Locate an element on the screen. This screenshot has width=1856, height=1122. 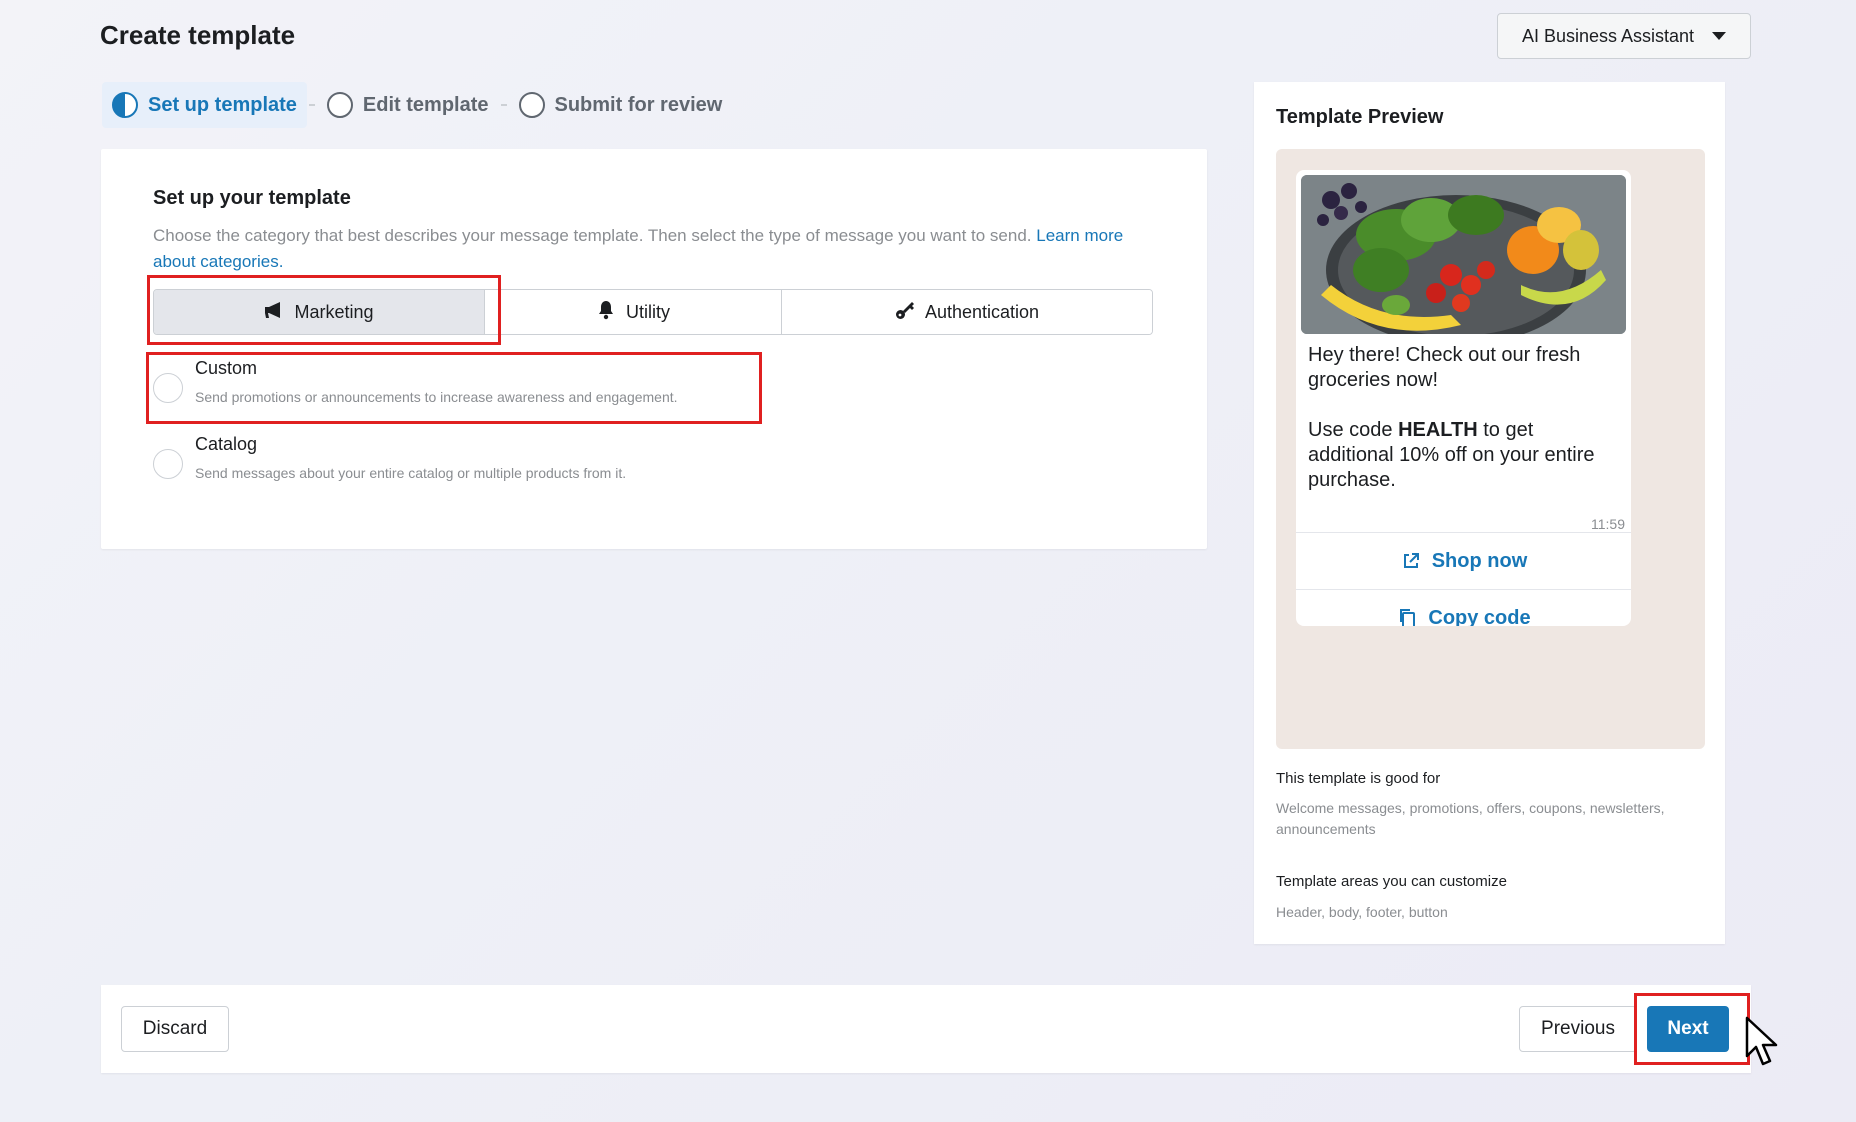
tab-authentication: Authentication is located at coordinates (967, 312).